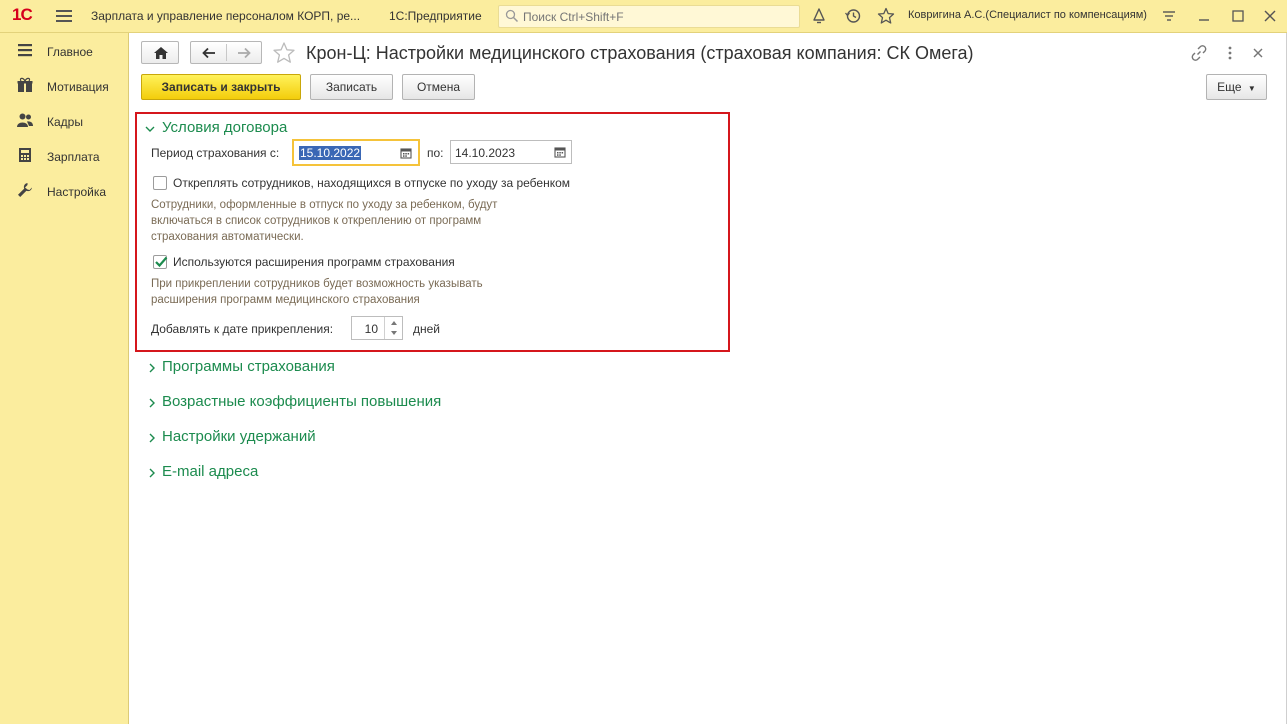 This screenshot has width=1287, height=724. What do you see at coordinates (244, 53) in the screenshot?
I see `forward-arrow-icon` at bounding box center [244, 53].